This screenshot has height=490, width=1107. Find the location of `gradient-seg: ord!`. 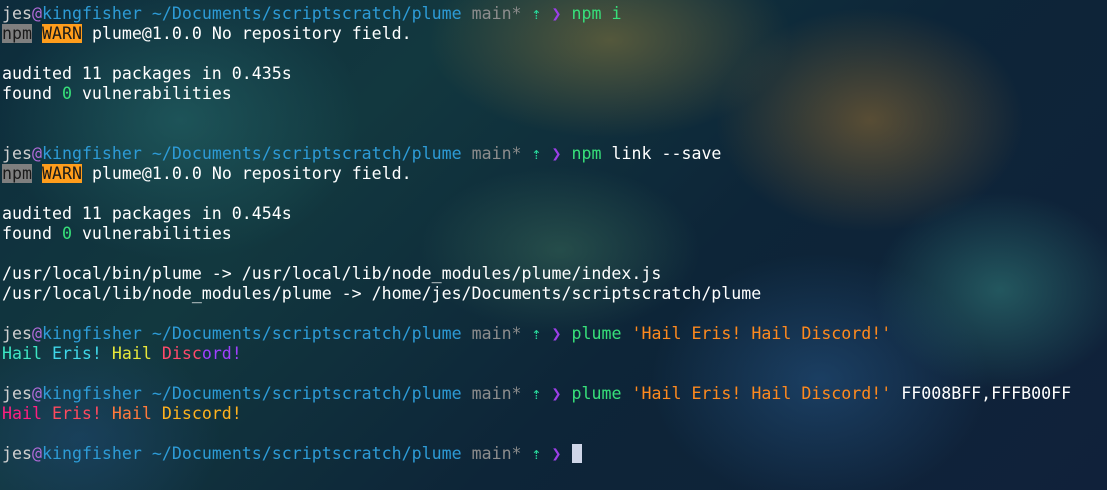

gradient-seg: ord! is located at coordinates (221, 353).